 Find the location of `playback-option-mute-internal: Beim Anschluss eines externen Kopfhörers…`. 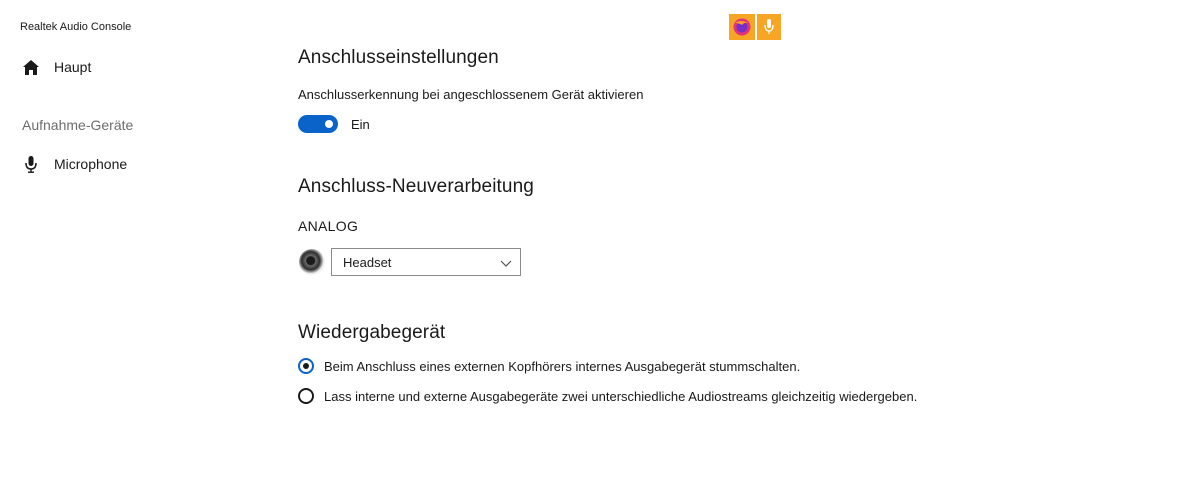

playback-option-mute-internal: Beim Anschluss eines externen Kopfhörers… is located at coordinates (549, 366).